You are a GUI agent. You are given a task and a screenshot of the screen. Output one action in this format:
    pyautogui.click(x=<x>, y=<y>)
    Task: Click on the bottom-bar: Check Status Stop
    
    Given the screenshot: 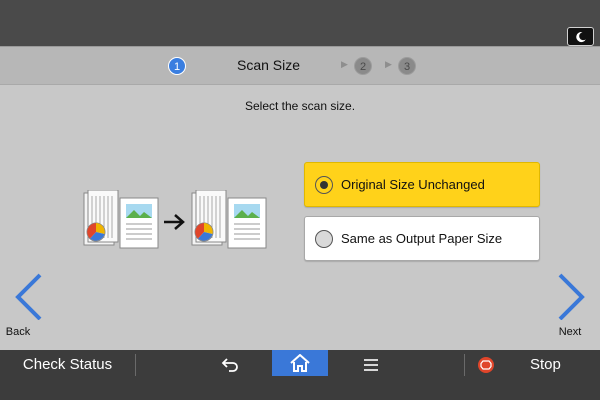 What is the action you would take?
    pyautogui.click(x=300, y=375)
    